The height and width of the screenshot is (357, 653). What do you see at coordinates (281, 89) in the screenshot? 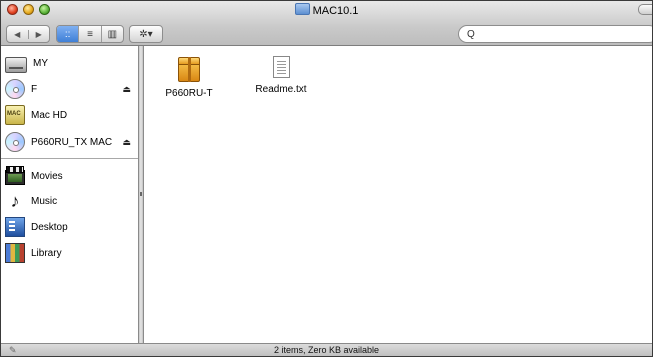
I see `file-label: Readme.txt` at bounding box center [281, 89].